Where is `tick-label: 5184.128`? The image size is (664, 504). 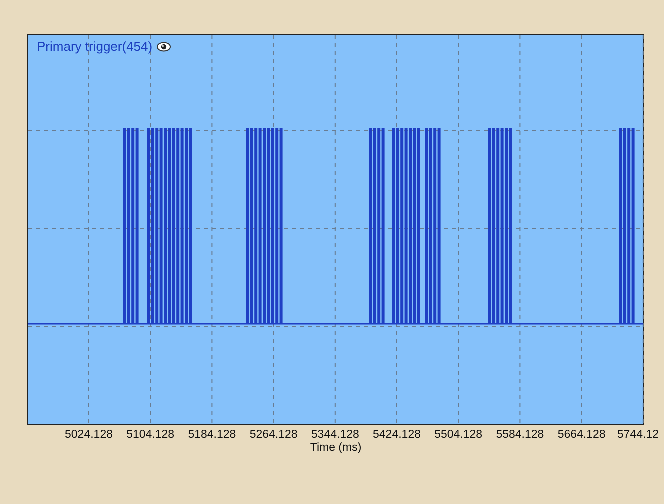 tick-label: 5184.128 is located at coordinates (212, 435).